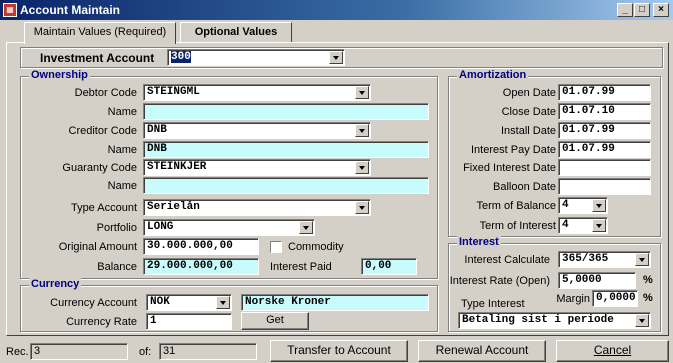 This screenshot has height=363, width=673. I want to click on of-label: of:, so click(145, 352).